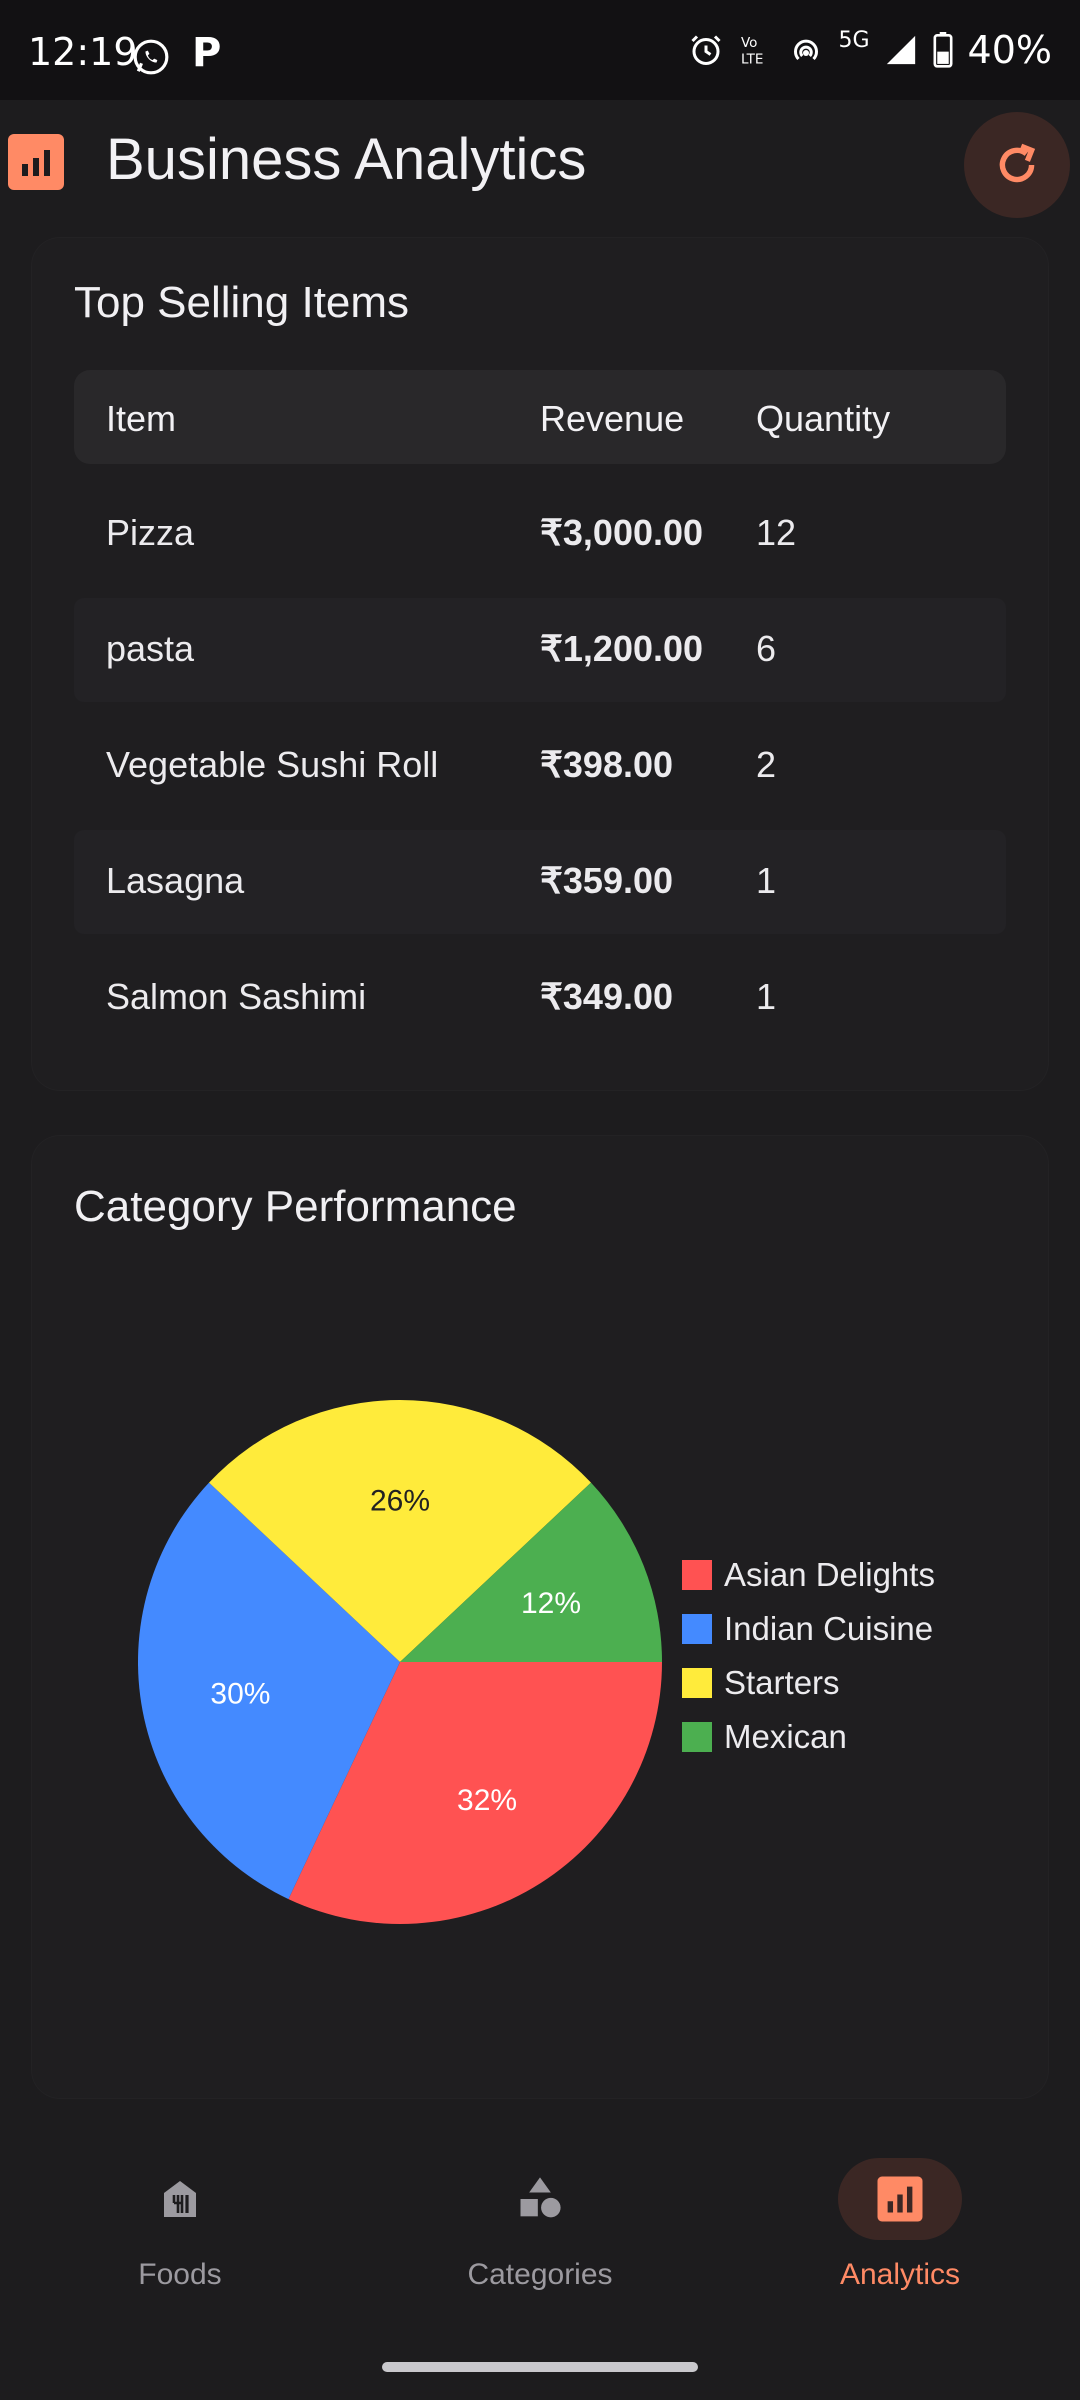 Image resolution: width=1080 pixels, height=2400 pixels. What do you see at coordinates (540, 50) in the screenshot?
I see `status-bar: 12:19 P Vo LTE 5G 40%` at bounding box center [540, 50].